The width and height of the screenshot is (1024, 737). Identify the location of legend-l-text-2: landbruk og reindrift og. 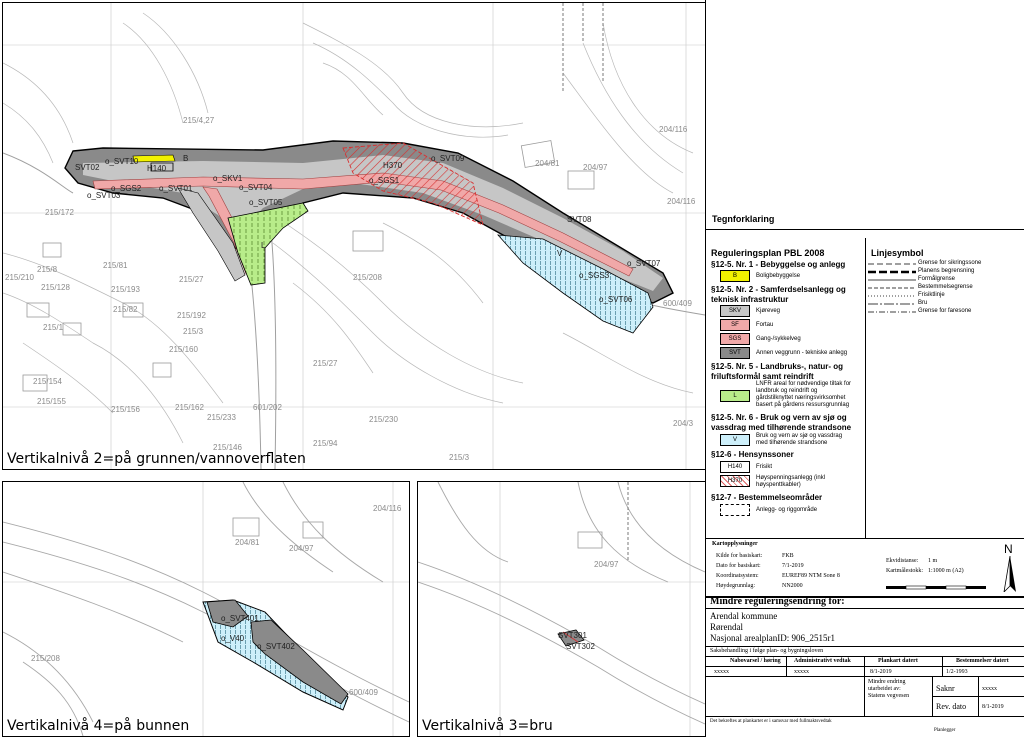
(787, 391).